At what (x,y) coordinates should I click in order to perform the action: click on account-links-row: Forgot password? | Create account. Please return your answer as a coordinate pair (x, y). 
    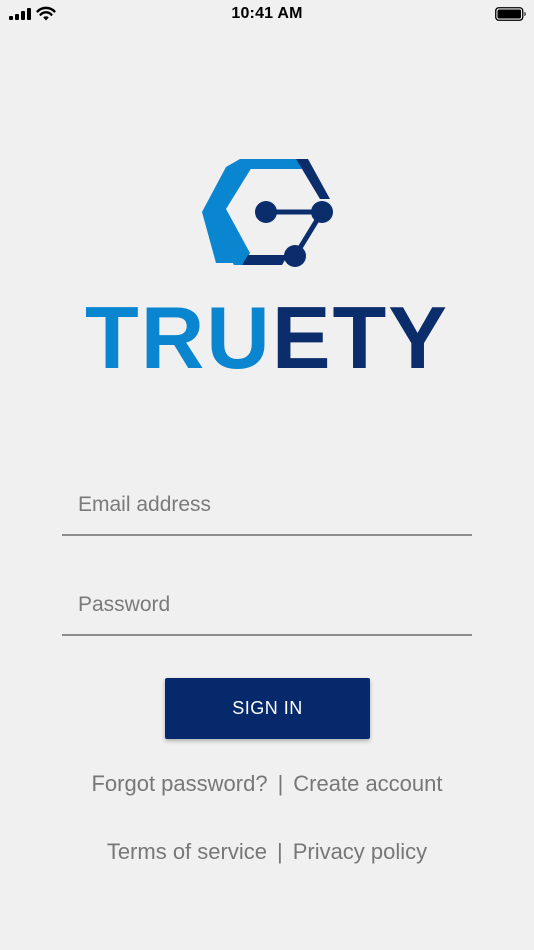
    Looking at the image, I should click on (267, 784).